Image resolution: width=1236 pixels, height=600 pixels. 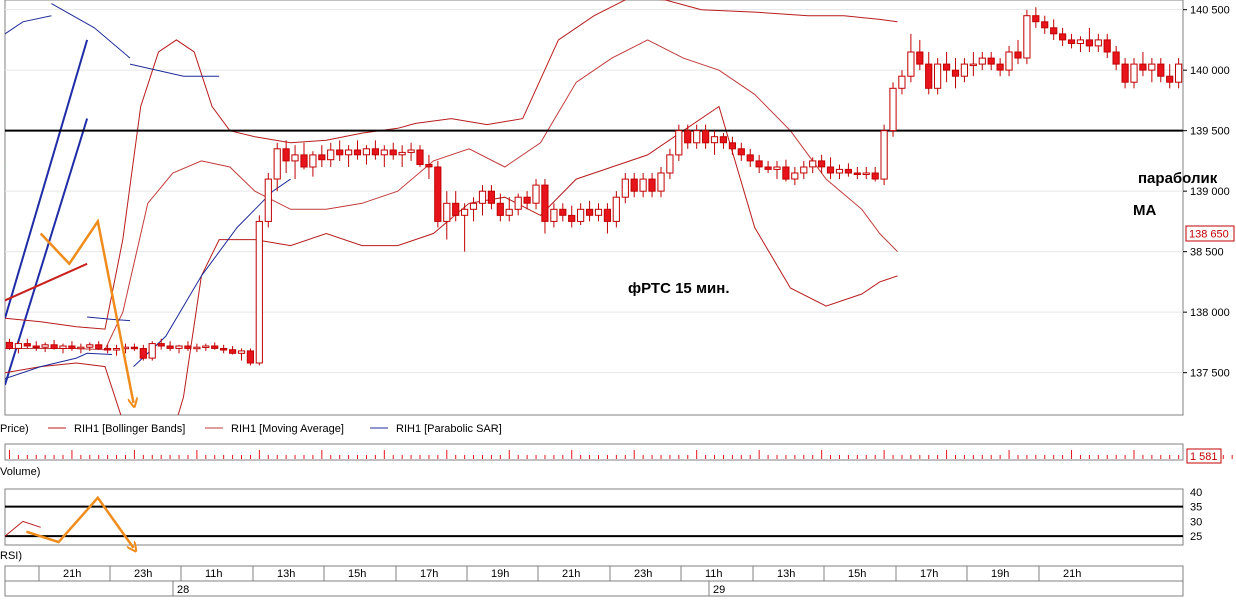 What do you see at coordinates (594, 452) in the screenshot?
I see `volume-plot-frame` at bounding box center [594, 452].